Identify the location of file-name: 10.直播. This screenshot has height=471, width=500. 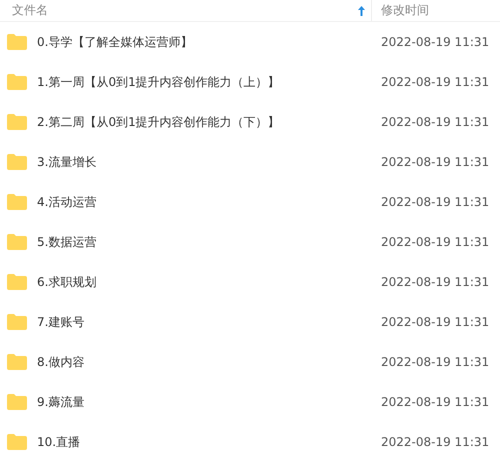
(58, 442).